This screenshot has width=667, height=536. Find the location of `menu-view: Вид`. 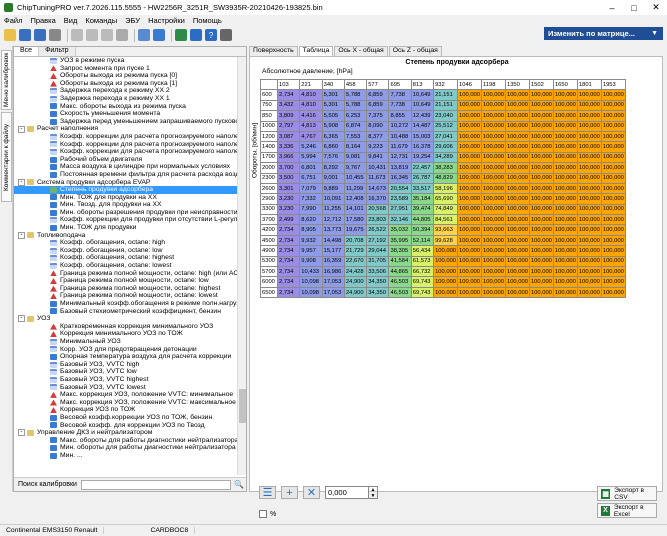

menu-view: Вид is located at coordinates (71, 20).